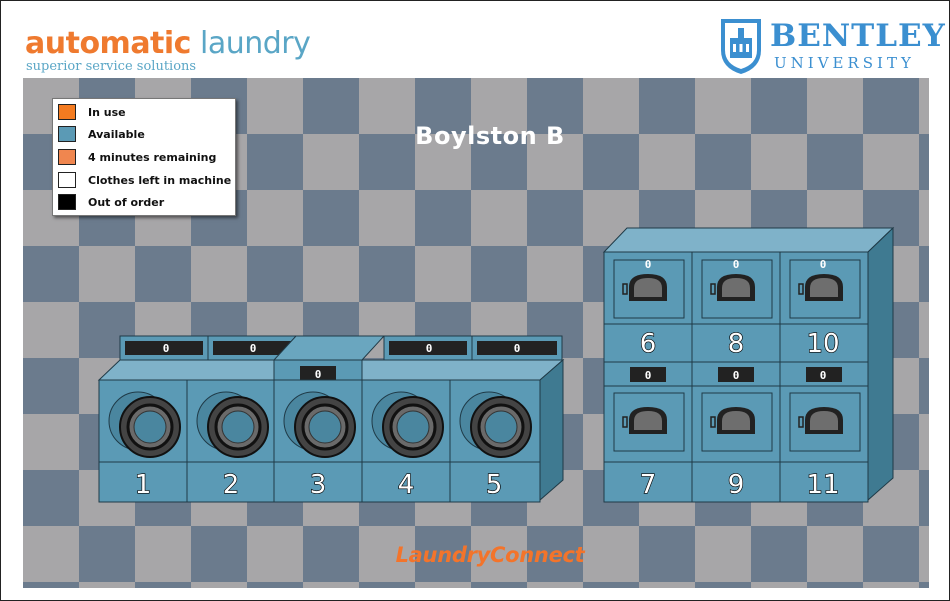 Image resolution: width=950 pixels, height=601 pixels. What do you see at coordinates (318, 485) in the screenshot?
I see `washer-number: 3` at bounding box center [318, 485].